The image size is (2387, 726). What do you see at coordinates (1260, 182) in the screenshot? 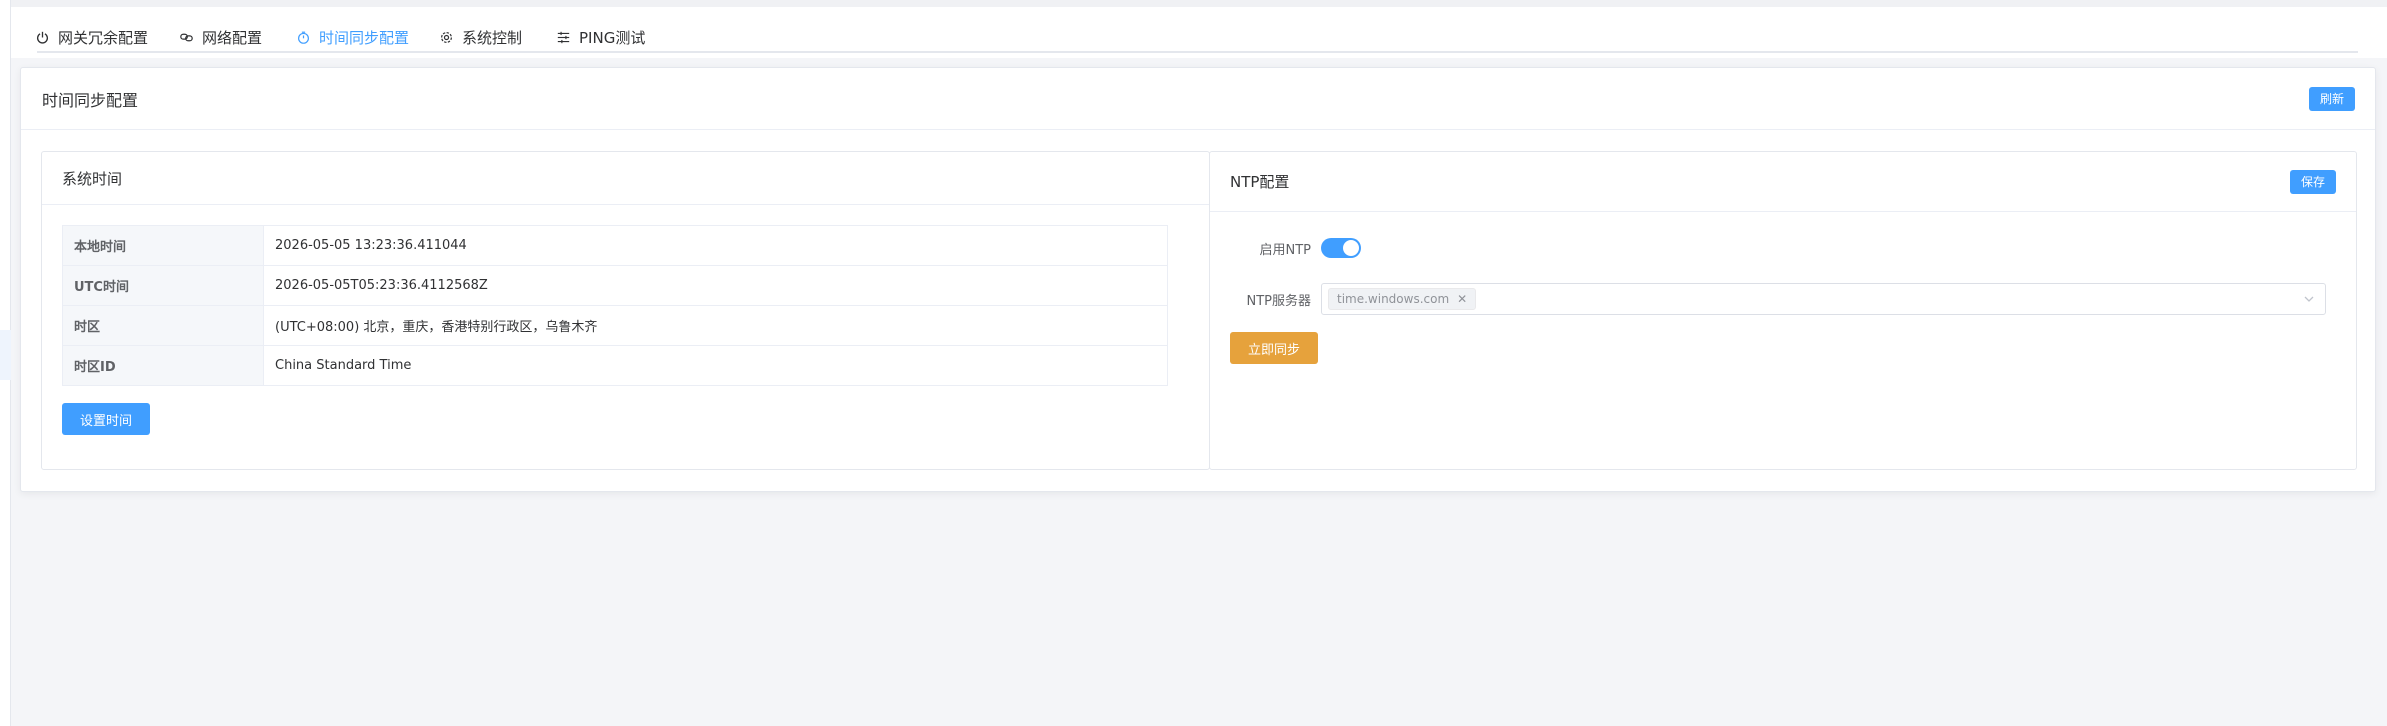
I see `ntp-title: NTP配置` at bounding box center [1260, 182].